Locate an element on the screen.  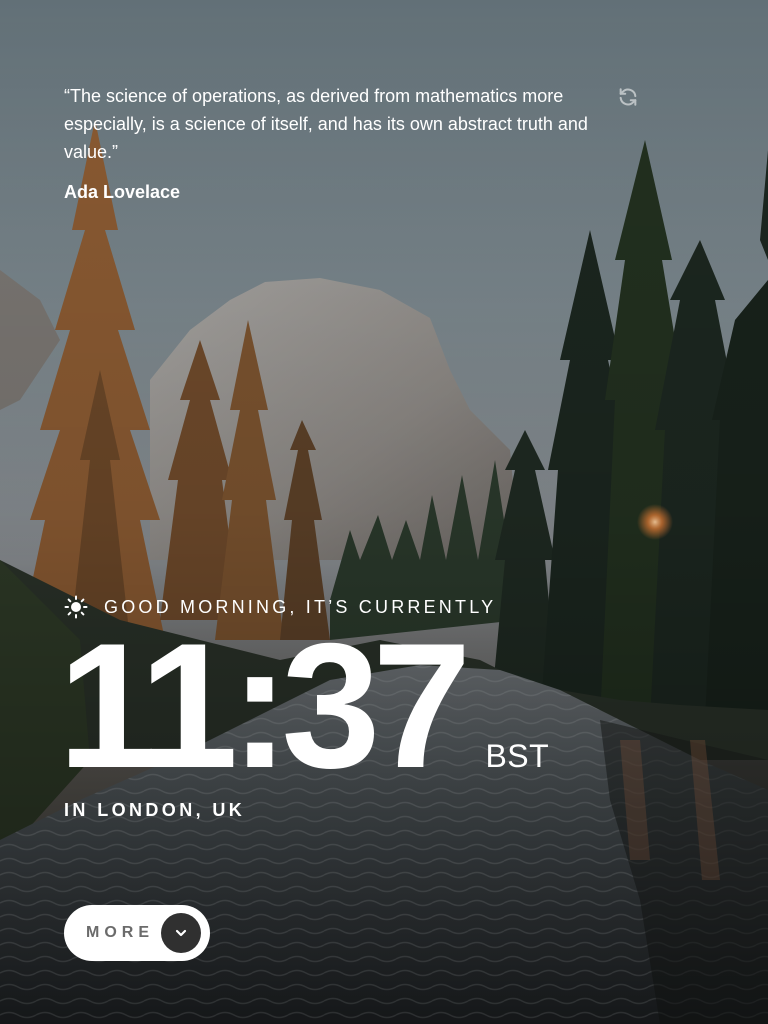
timezone-label: BST is located at coordinates (517, 756).